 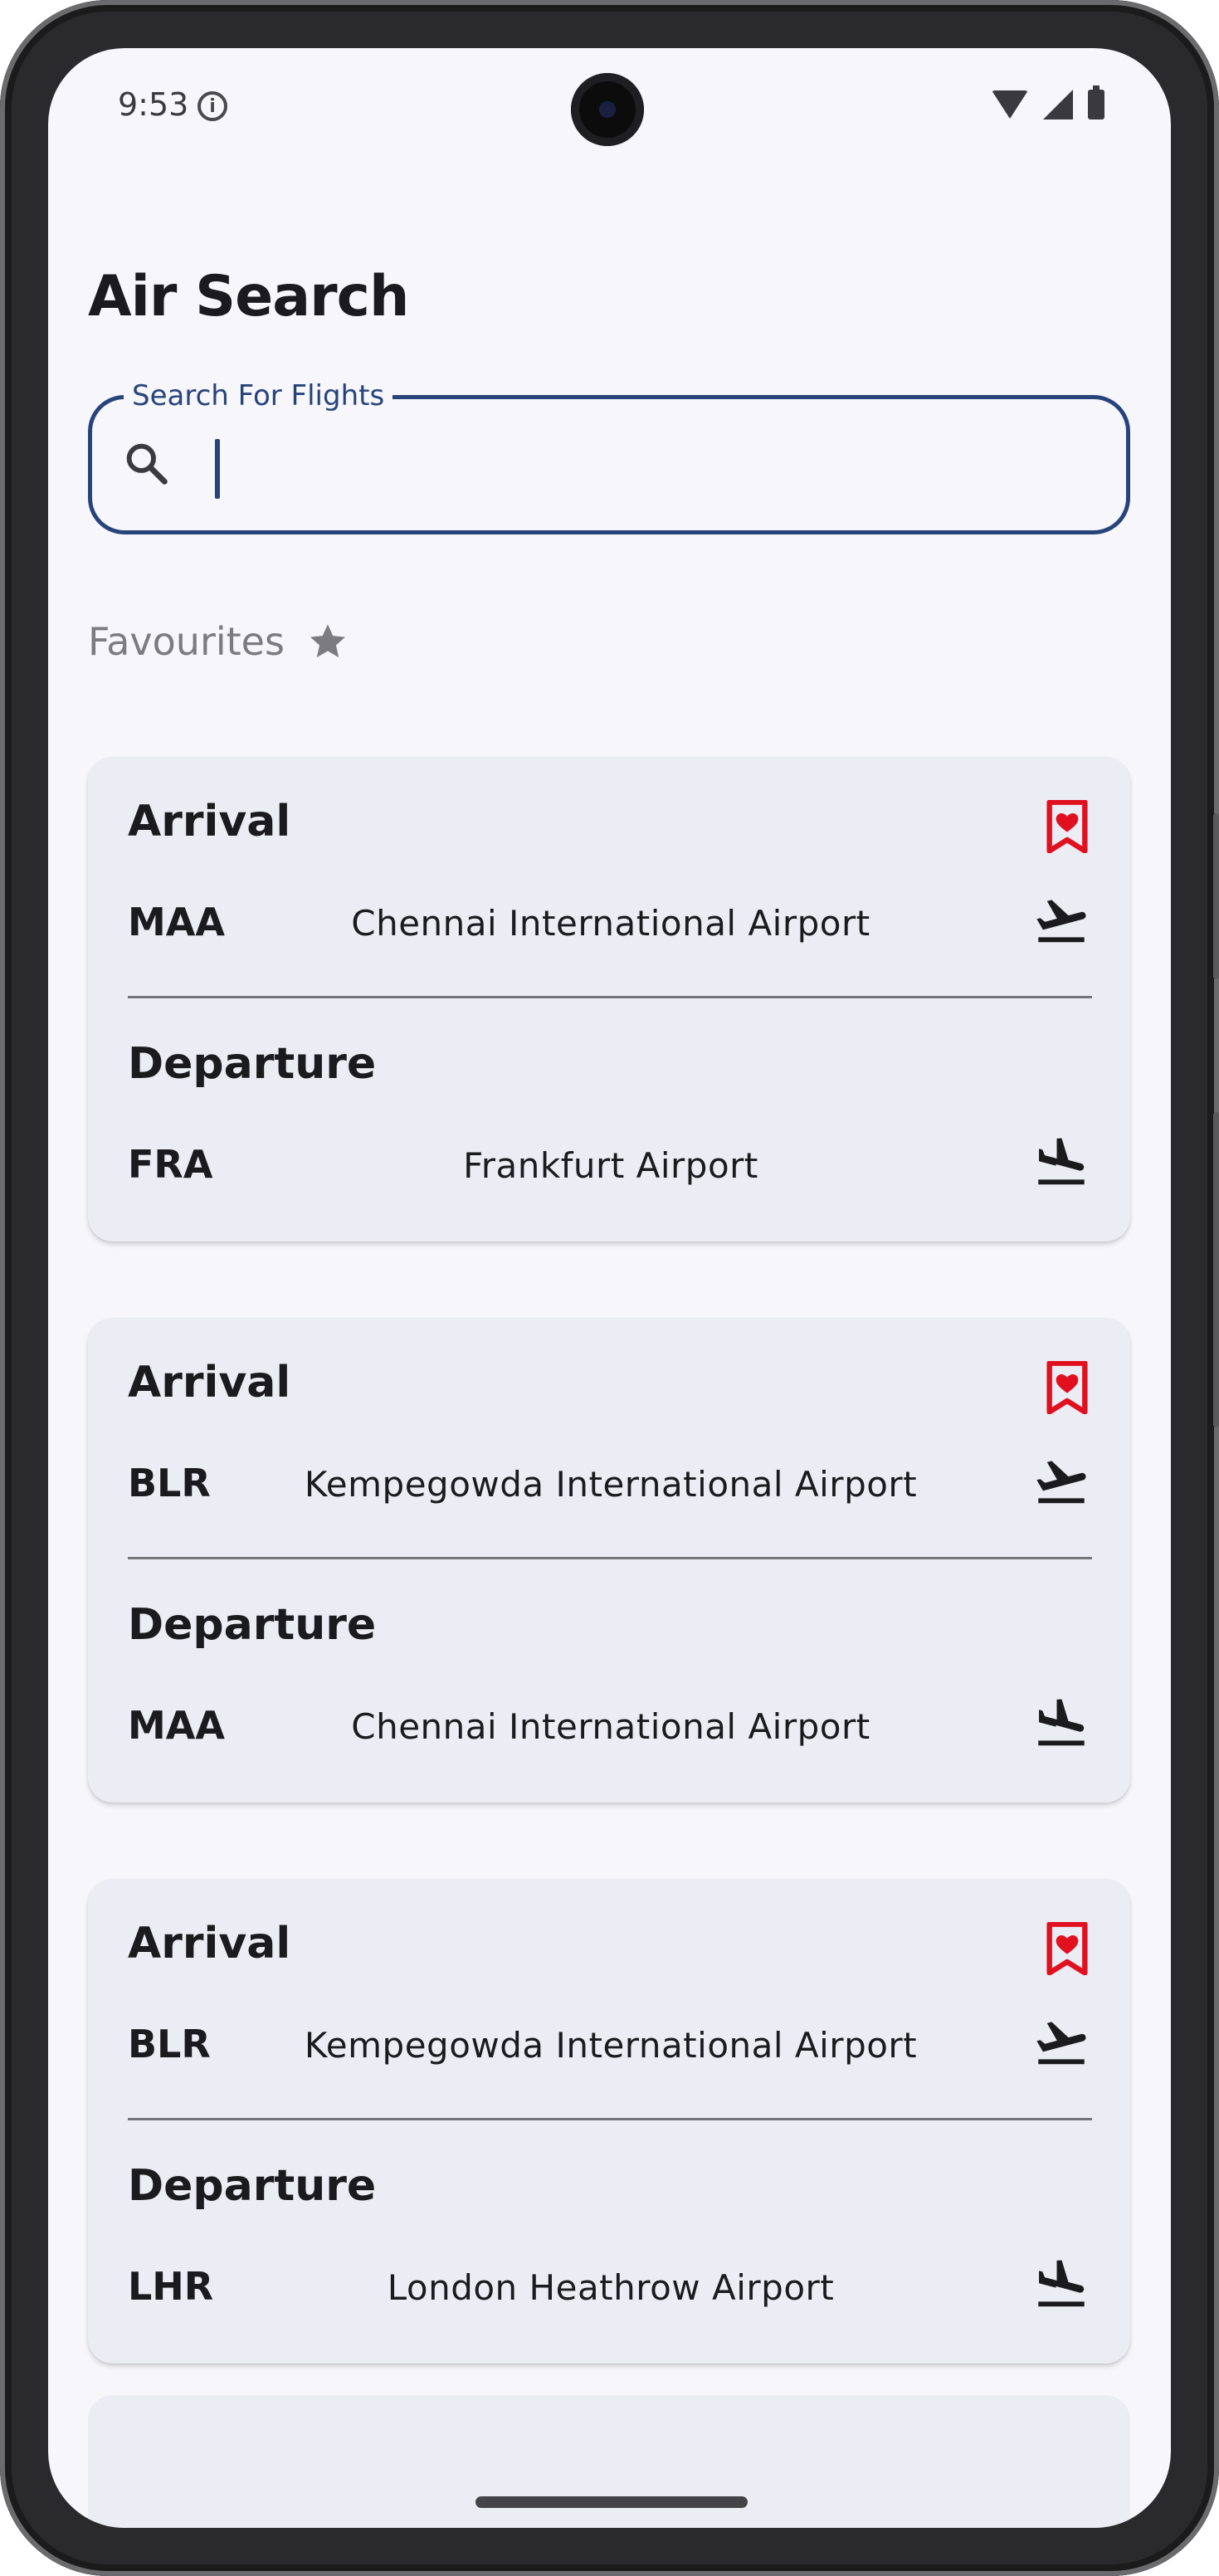 I want to click on search-input, so click(x=667, y=470).